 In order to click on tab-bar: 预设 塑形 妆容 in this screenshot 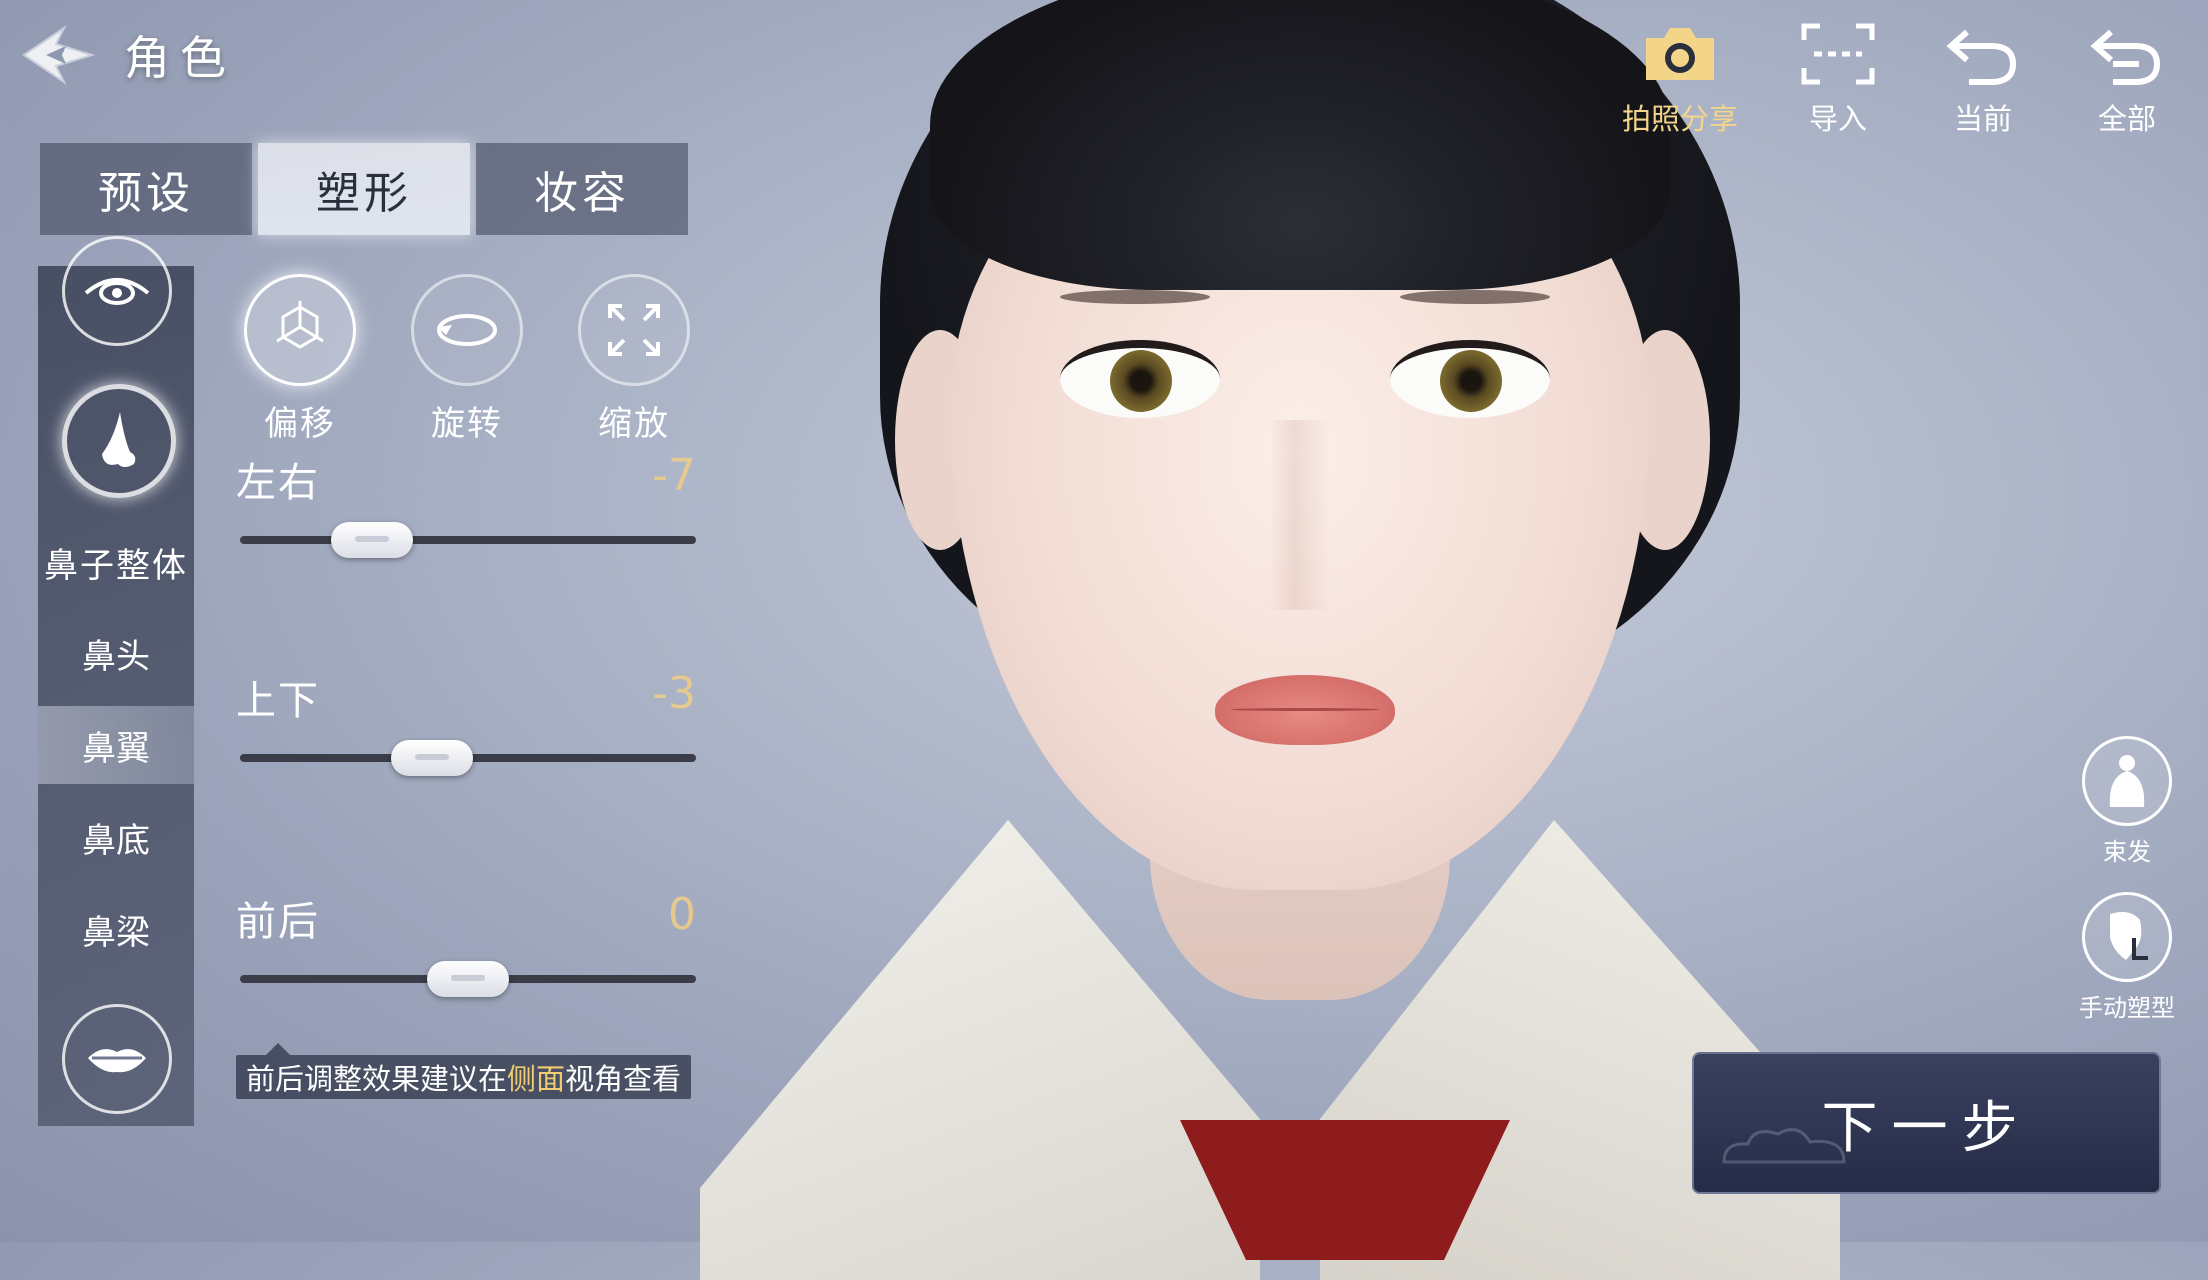, I will do `click(364, 189)`.